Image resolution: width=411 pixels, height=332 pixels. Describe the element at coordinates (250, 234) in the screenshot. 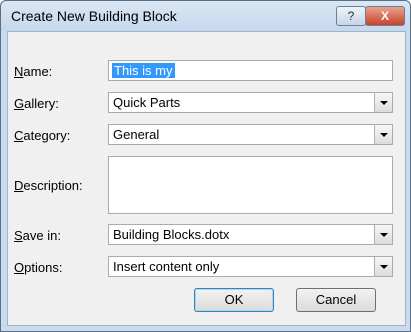

I see `save-in-select: Building Blocks.dotx` at that location.